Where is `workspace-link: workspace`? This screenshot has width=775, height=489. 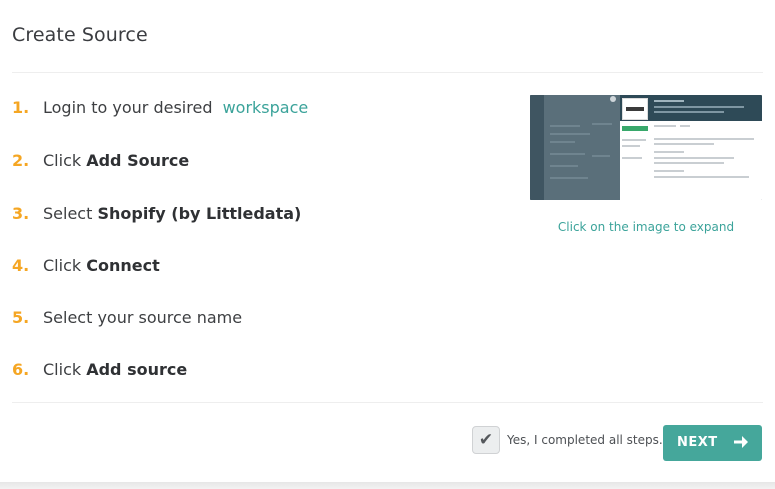 workspace-link: workspace is located at coordinates (266, 107).